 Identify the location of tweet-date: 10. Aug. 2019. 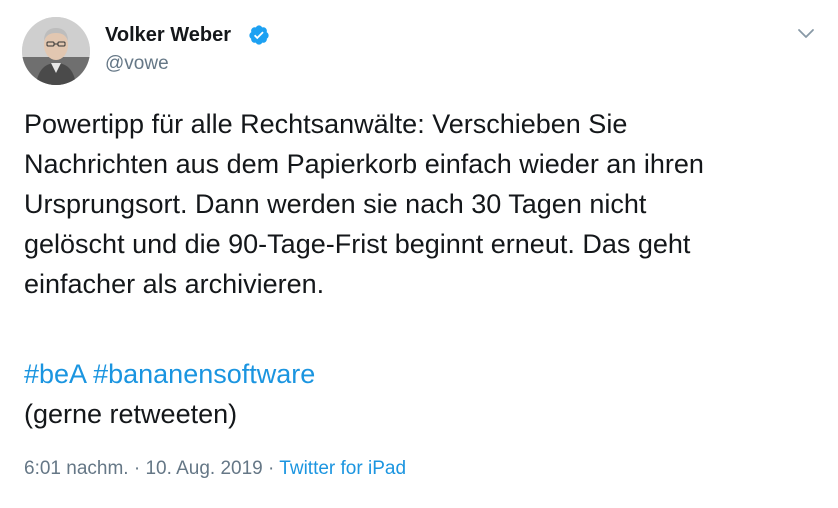
(203, 468).